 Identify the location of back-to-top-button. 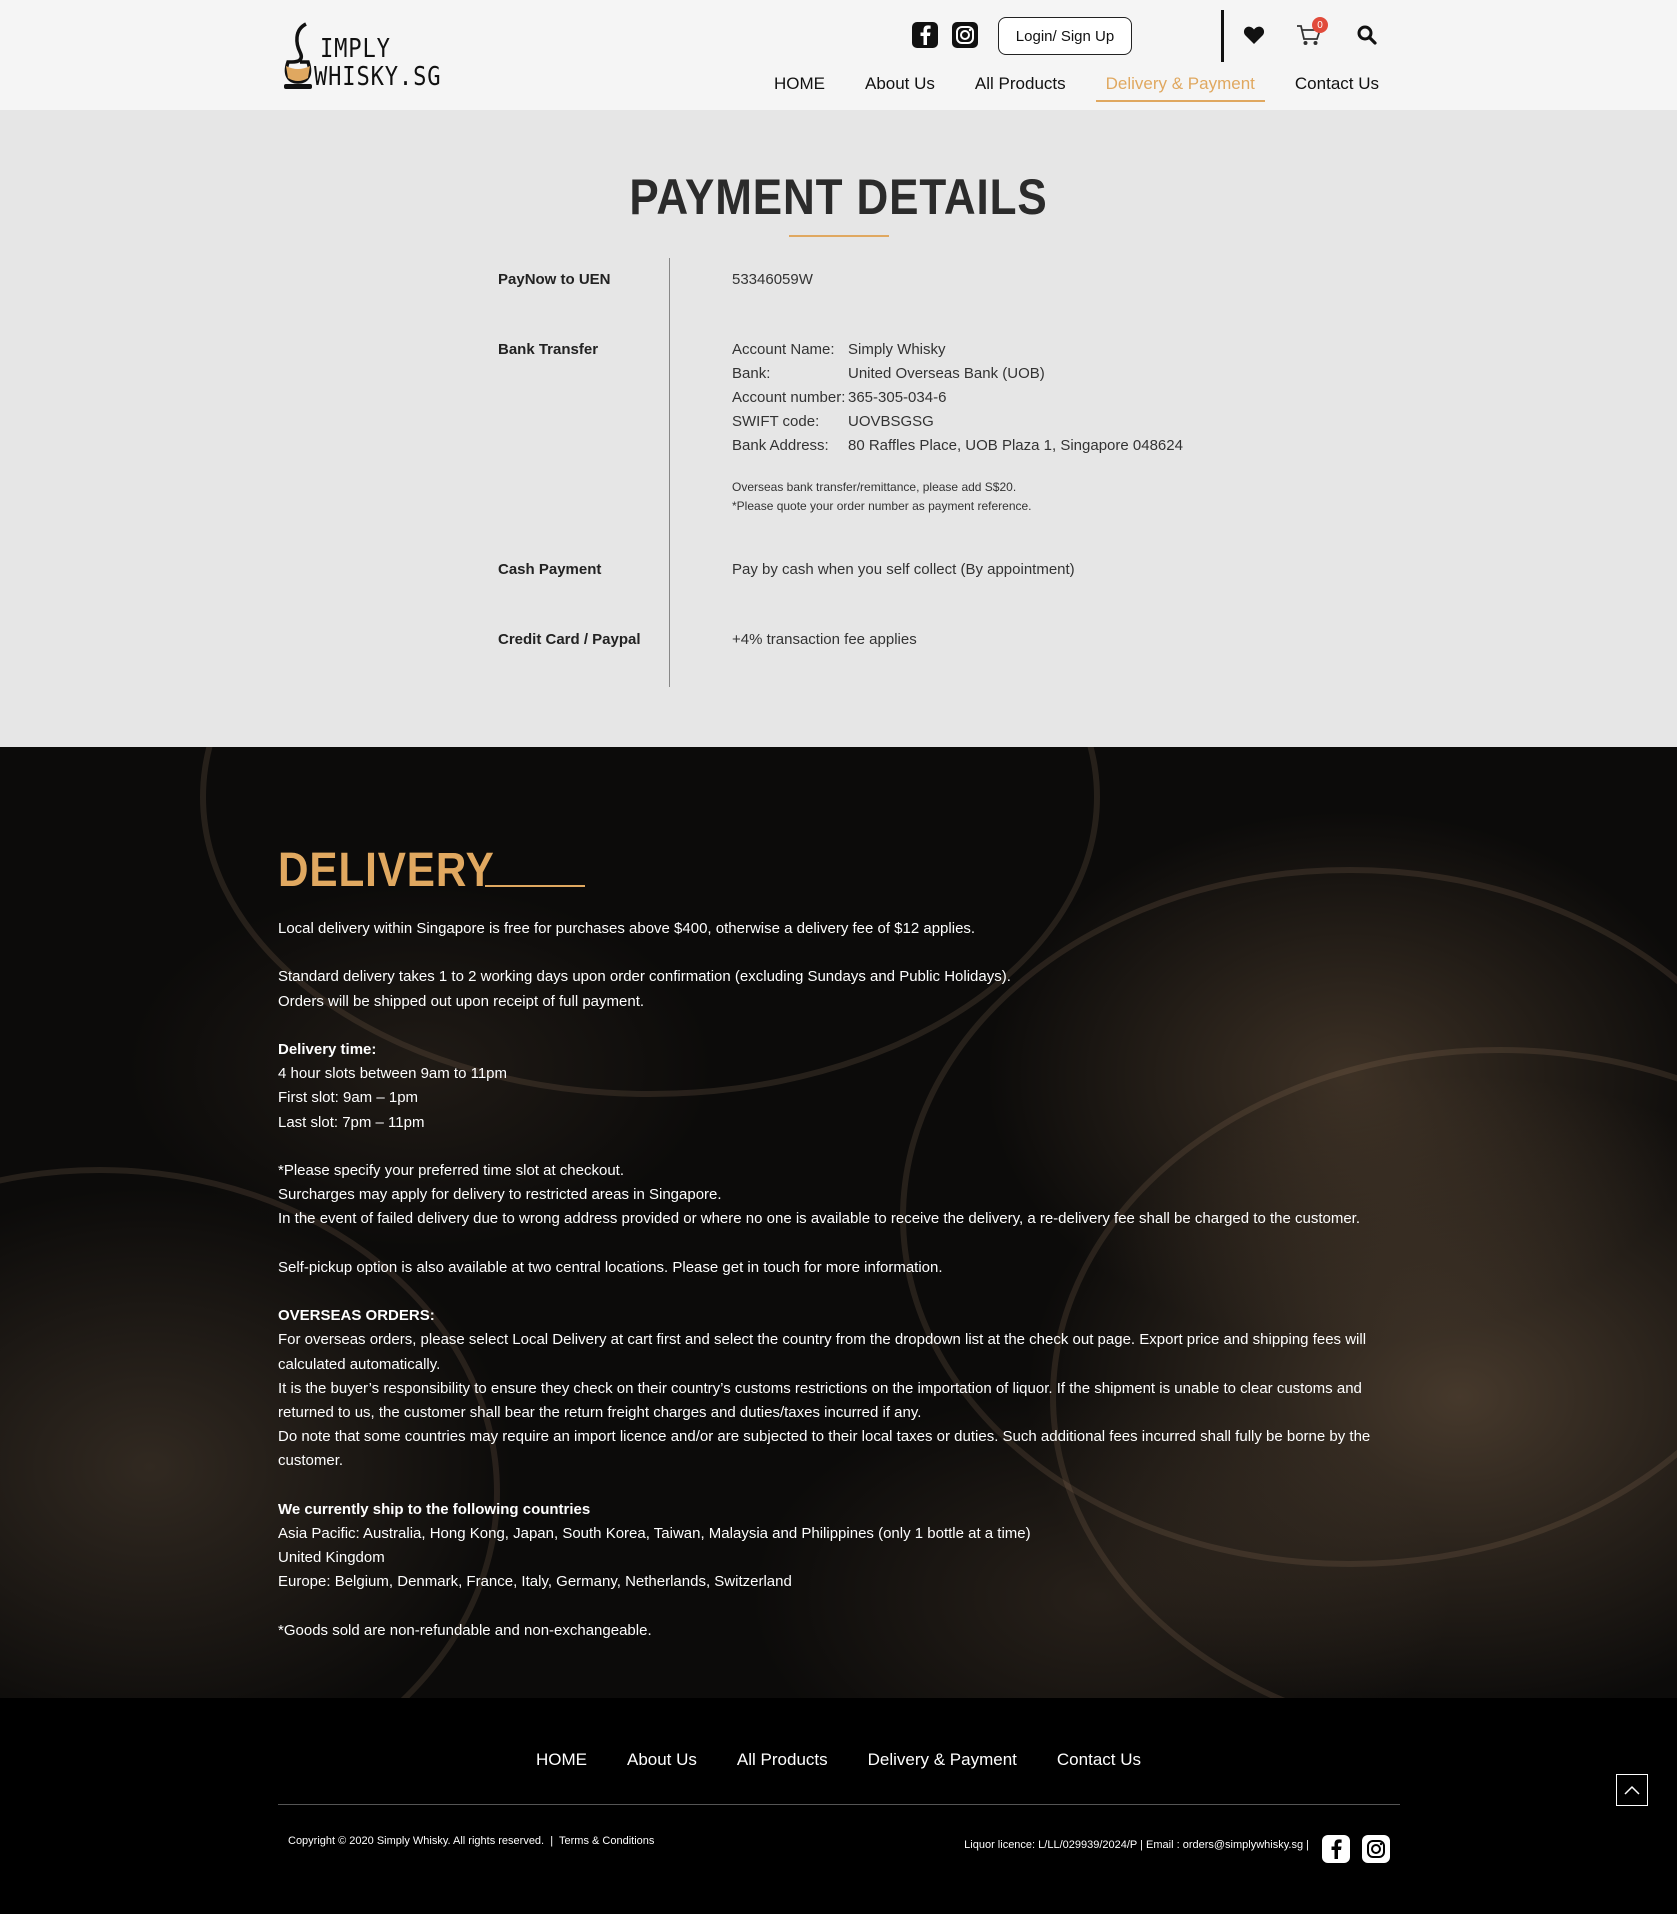
(1632, 1790).